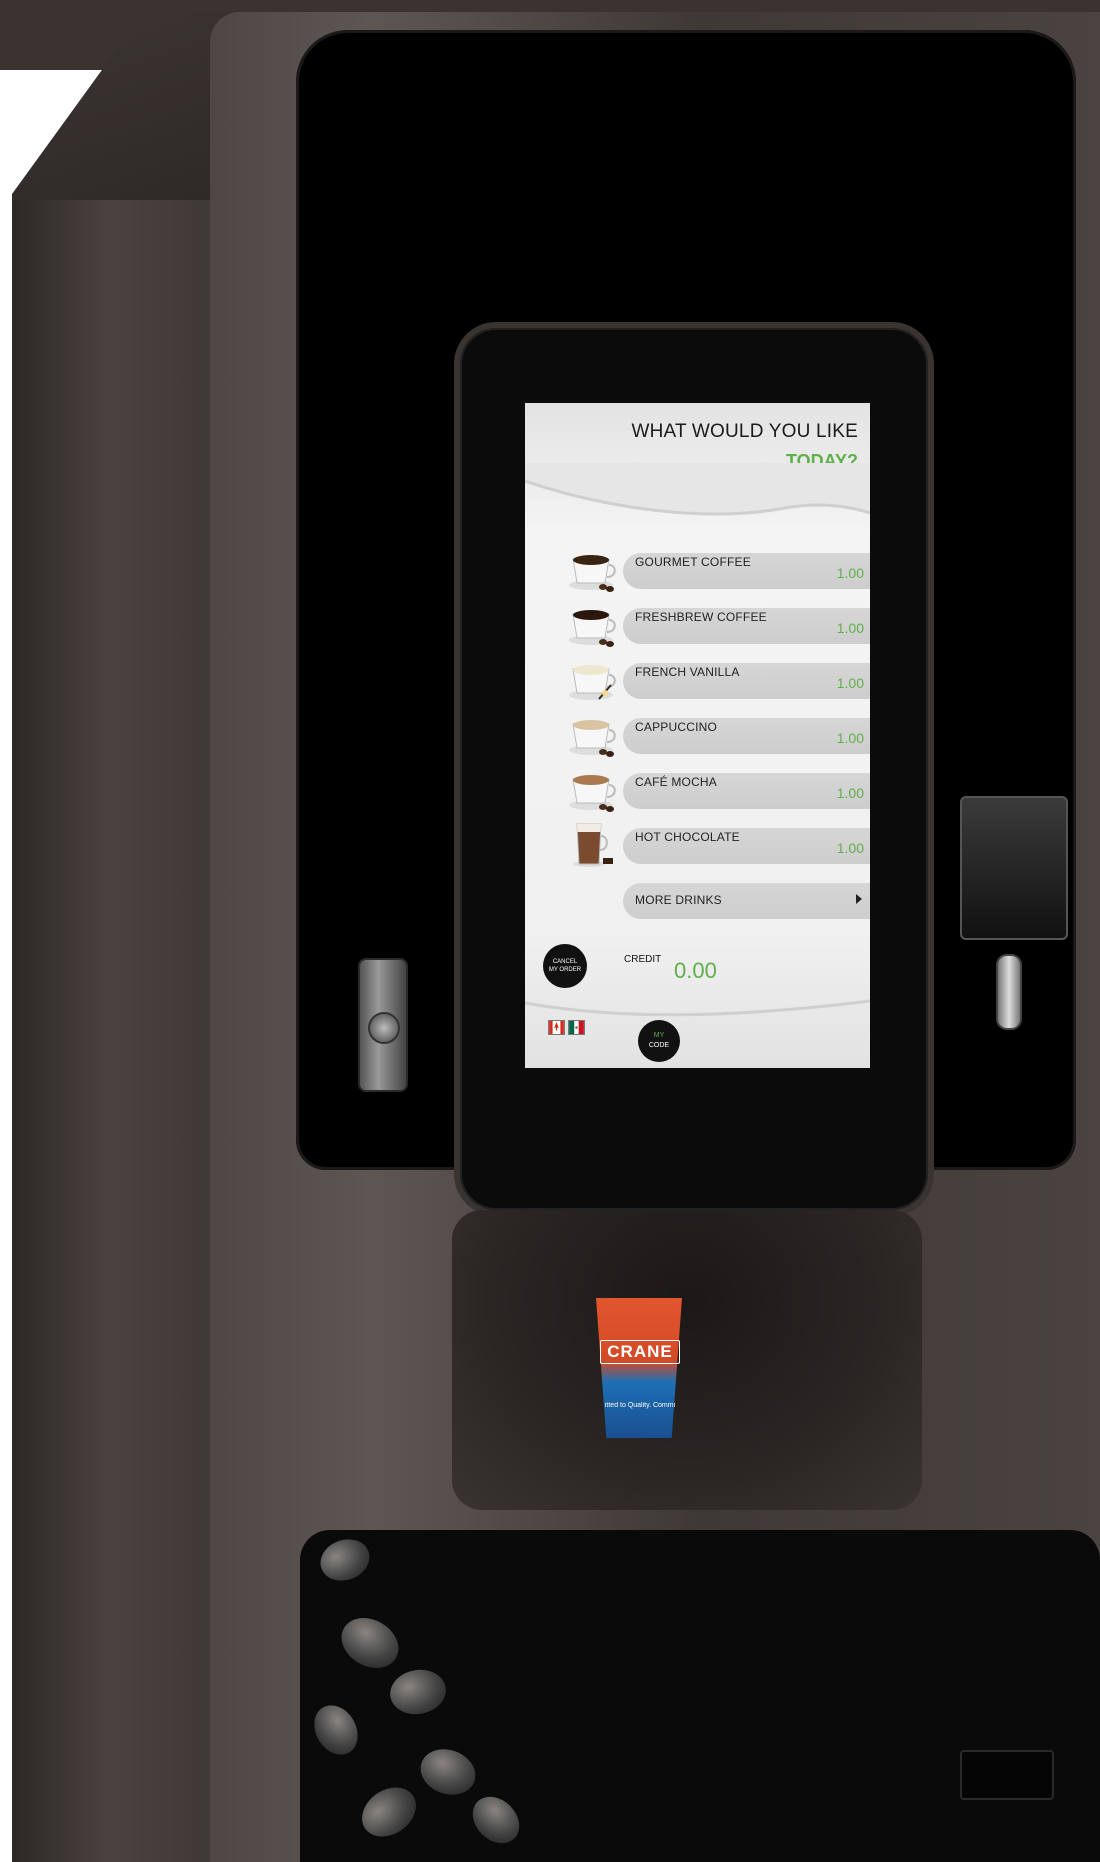 The image size is (1100, 1862). I want to click on hot-chocolate-glass-icon, so click(593, 845).